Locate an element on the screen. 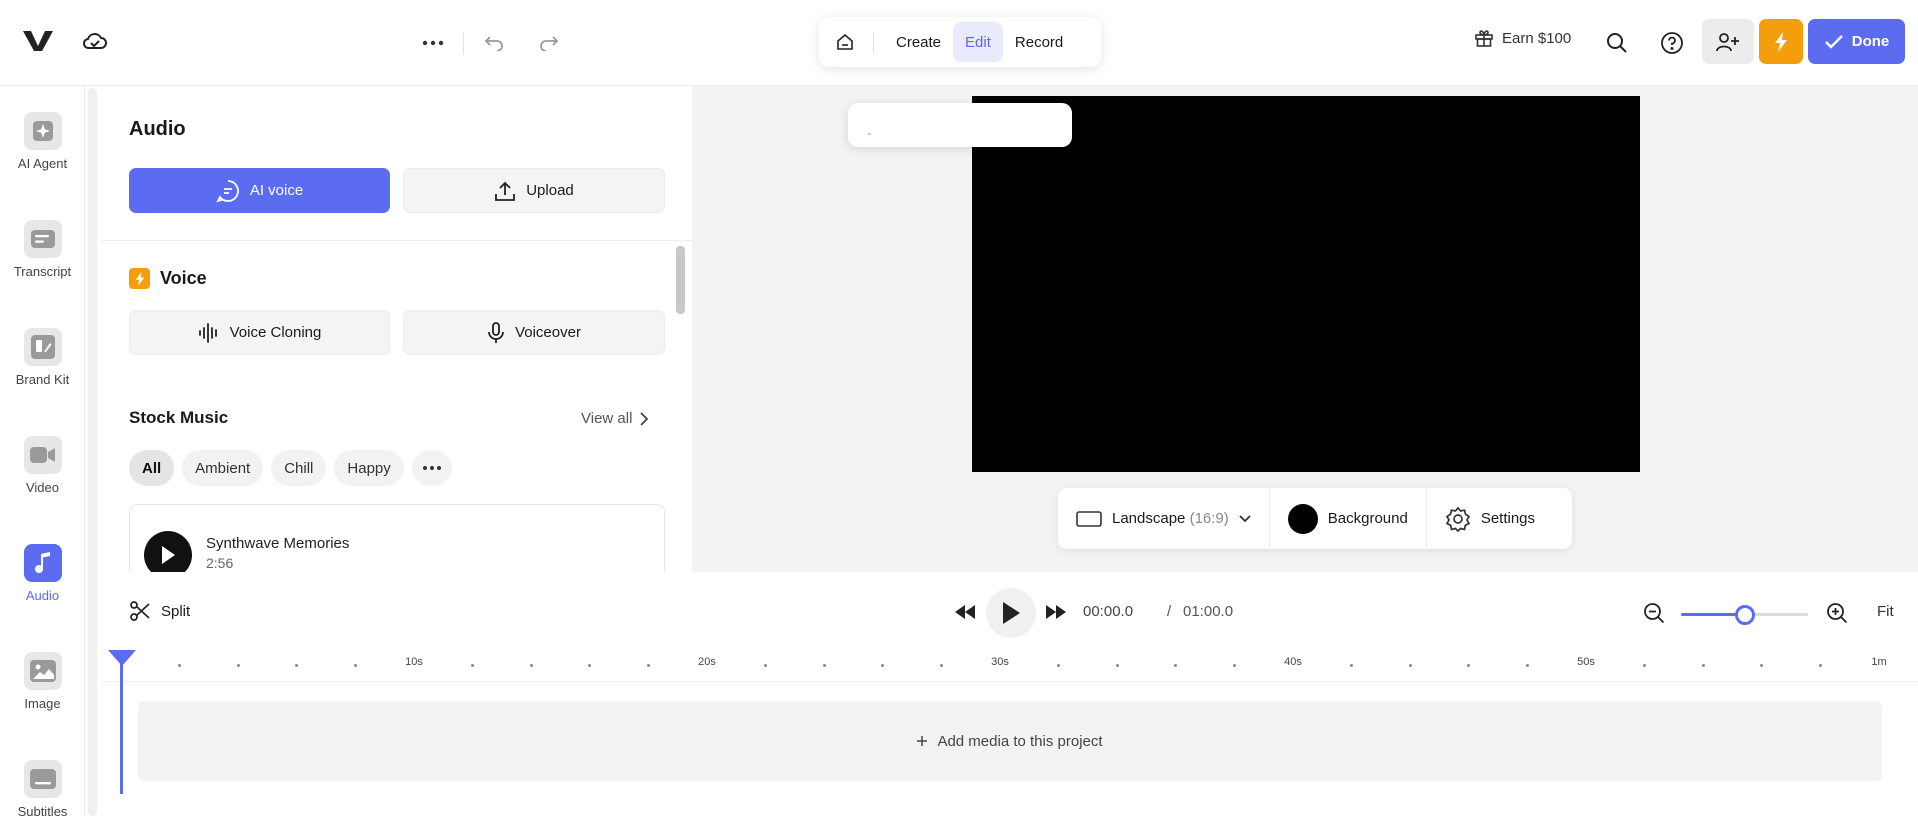 The image size is (1918, 819). split-button: Split is located at coordinates (159, 611).